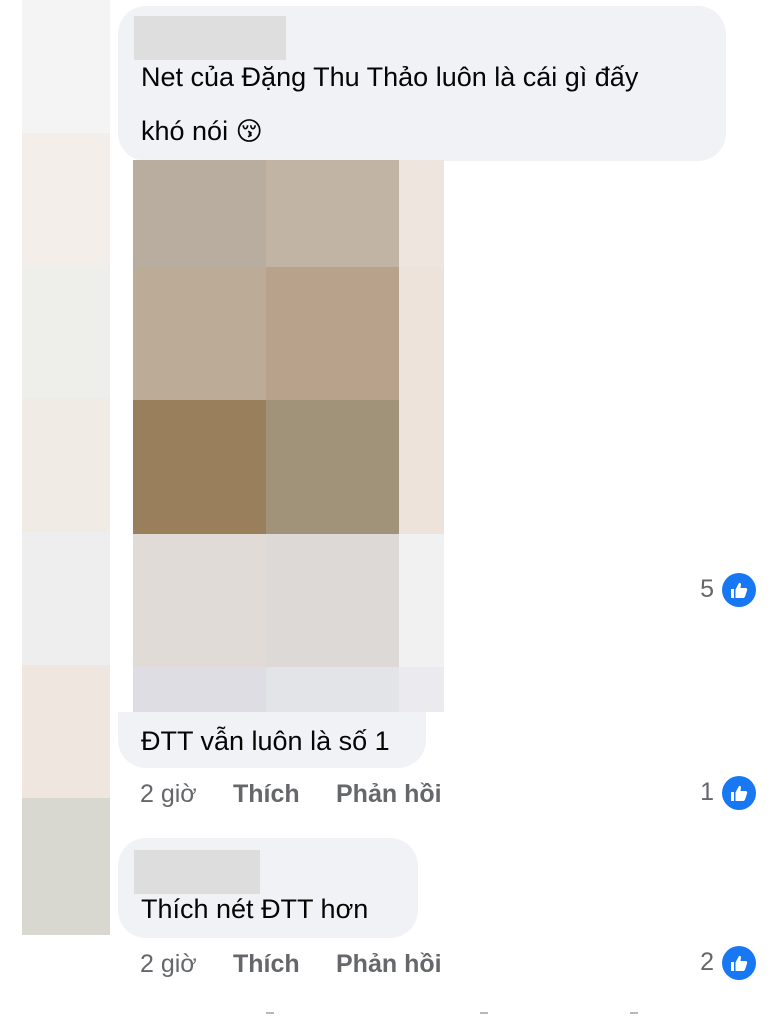  I want to click on reaction-count-number: 1, so click(707, 792).